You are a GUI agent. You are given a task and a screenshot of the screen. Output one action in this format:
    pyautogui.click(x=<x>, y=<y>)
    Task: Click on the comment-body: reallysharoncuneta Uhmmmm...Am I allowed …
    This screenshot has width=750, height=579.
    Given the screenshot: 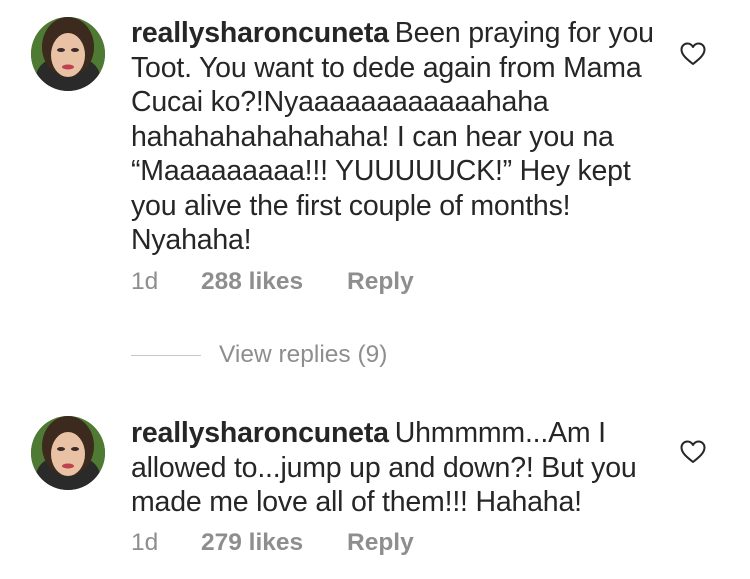 What is the action you would take?
    pyautogui.click(x=396, y=468)
    